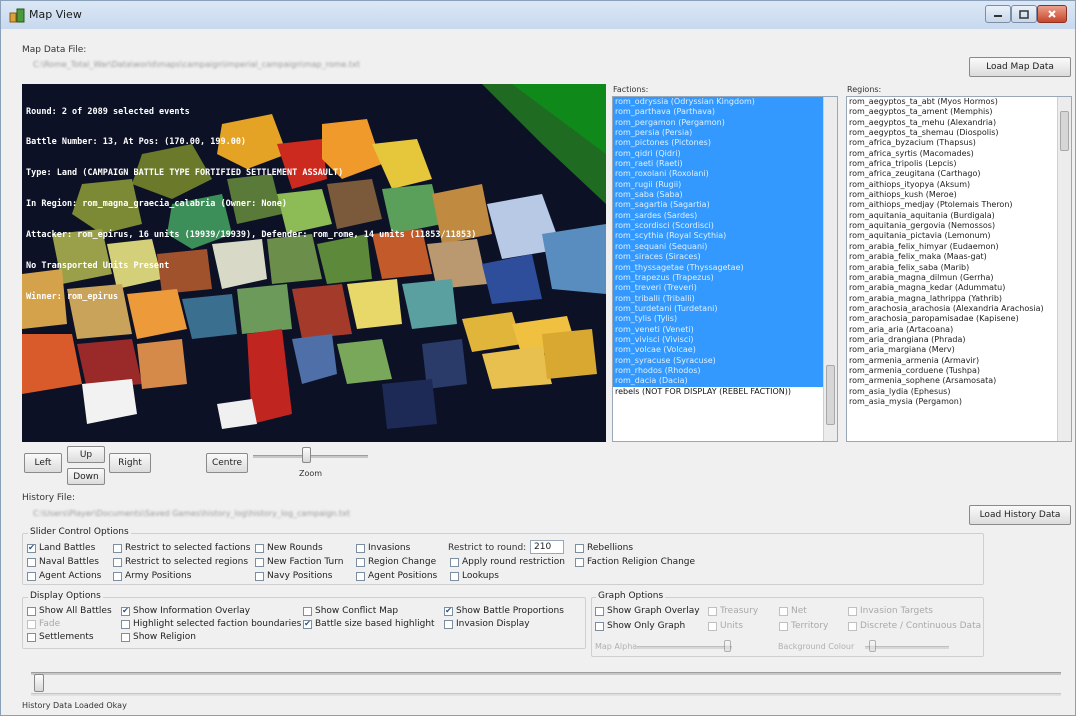  What do you see at coordinates (959, 185) in the screenshot?
I see `region-item: rom_aithiops_ityopya (Aksum)` at bounding box center [959, 185].